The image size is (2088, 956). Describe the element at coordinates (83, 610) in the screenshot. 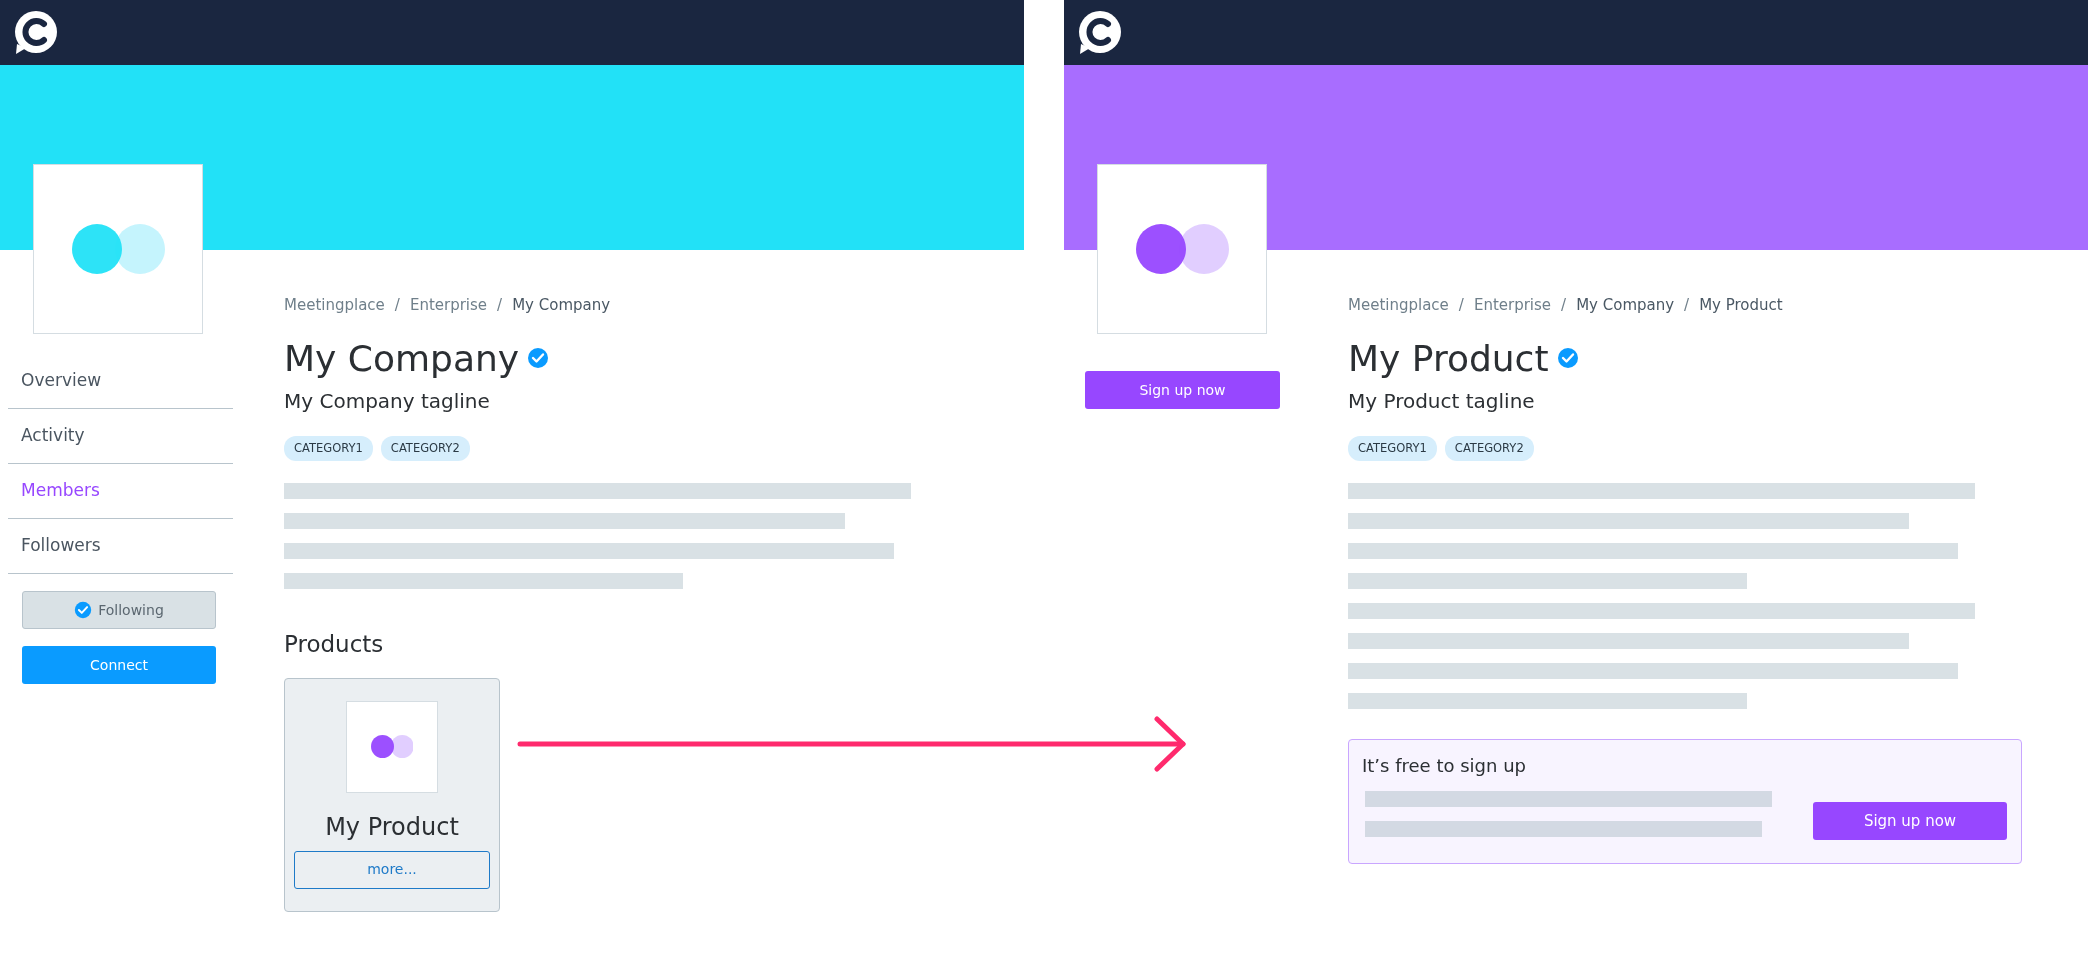

I see `check-icon` at that location.